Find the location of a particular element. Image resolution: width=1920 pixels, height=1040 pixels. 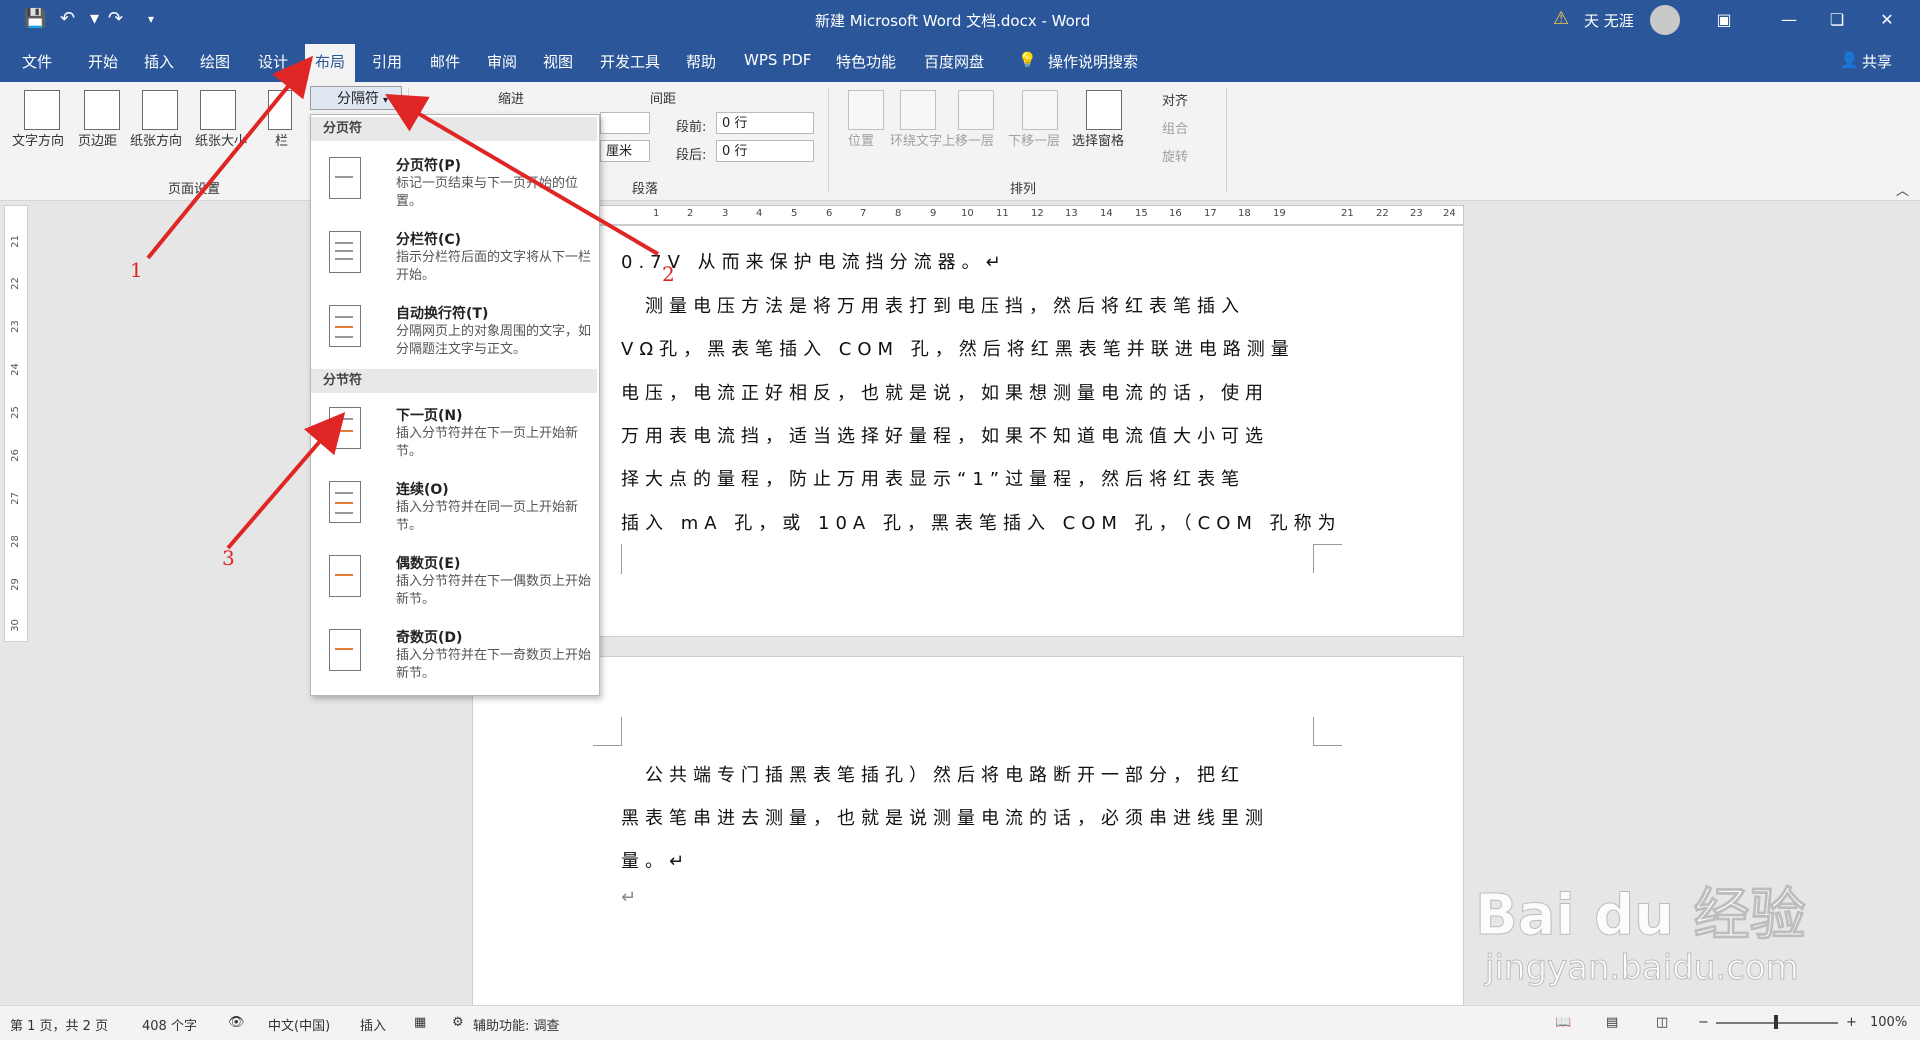

paragraph-line: 电压，电流正好相反，也就是说，如果想测量电流的话，使用 is located at coordinates (945, 392).